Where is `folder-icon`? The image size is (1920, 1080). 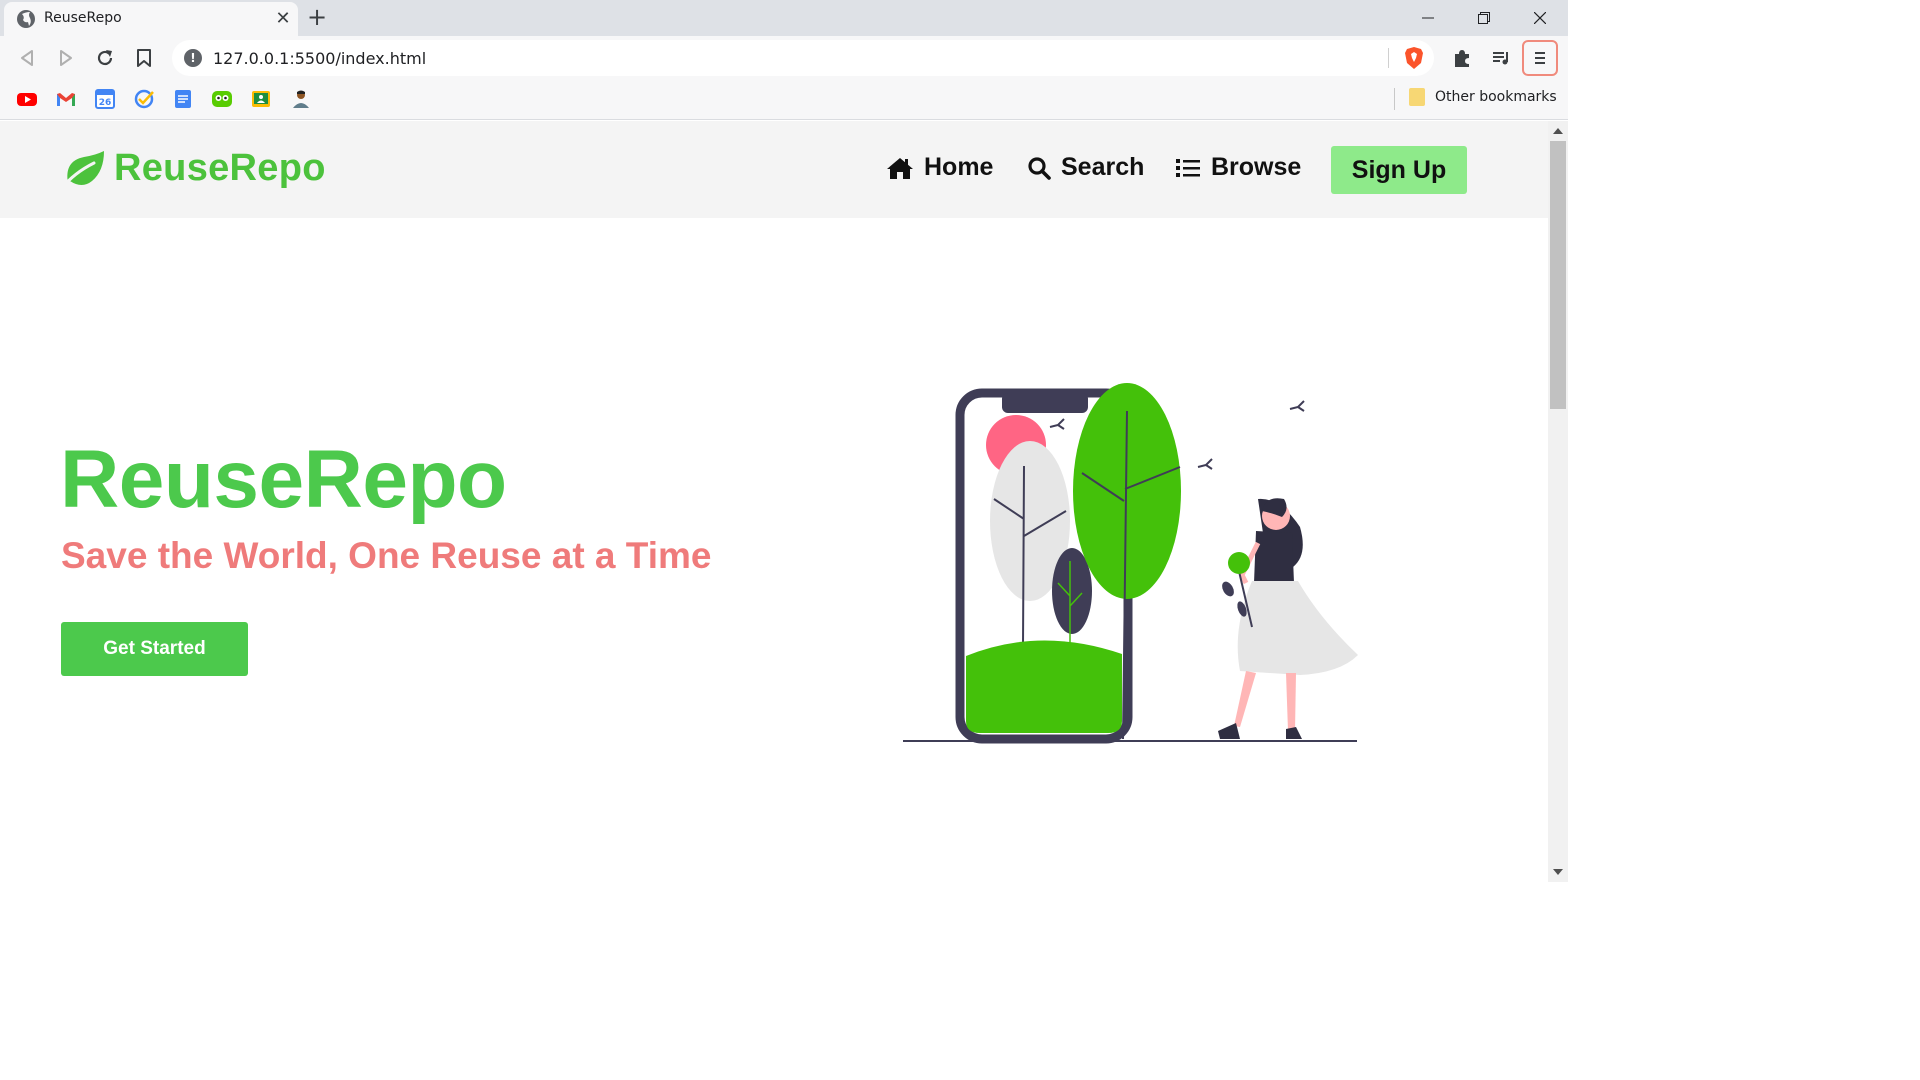
folder-icon is located at coordinates (1417, 97).